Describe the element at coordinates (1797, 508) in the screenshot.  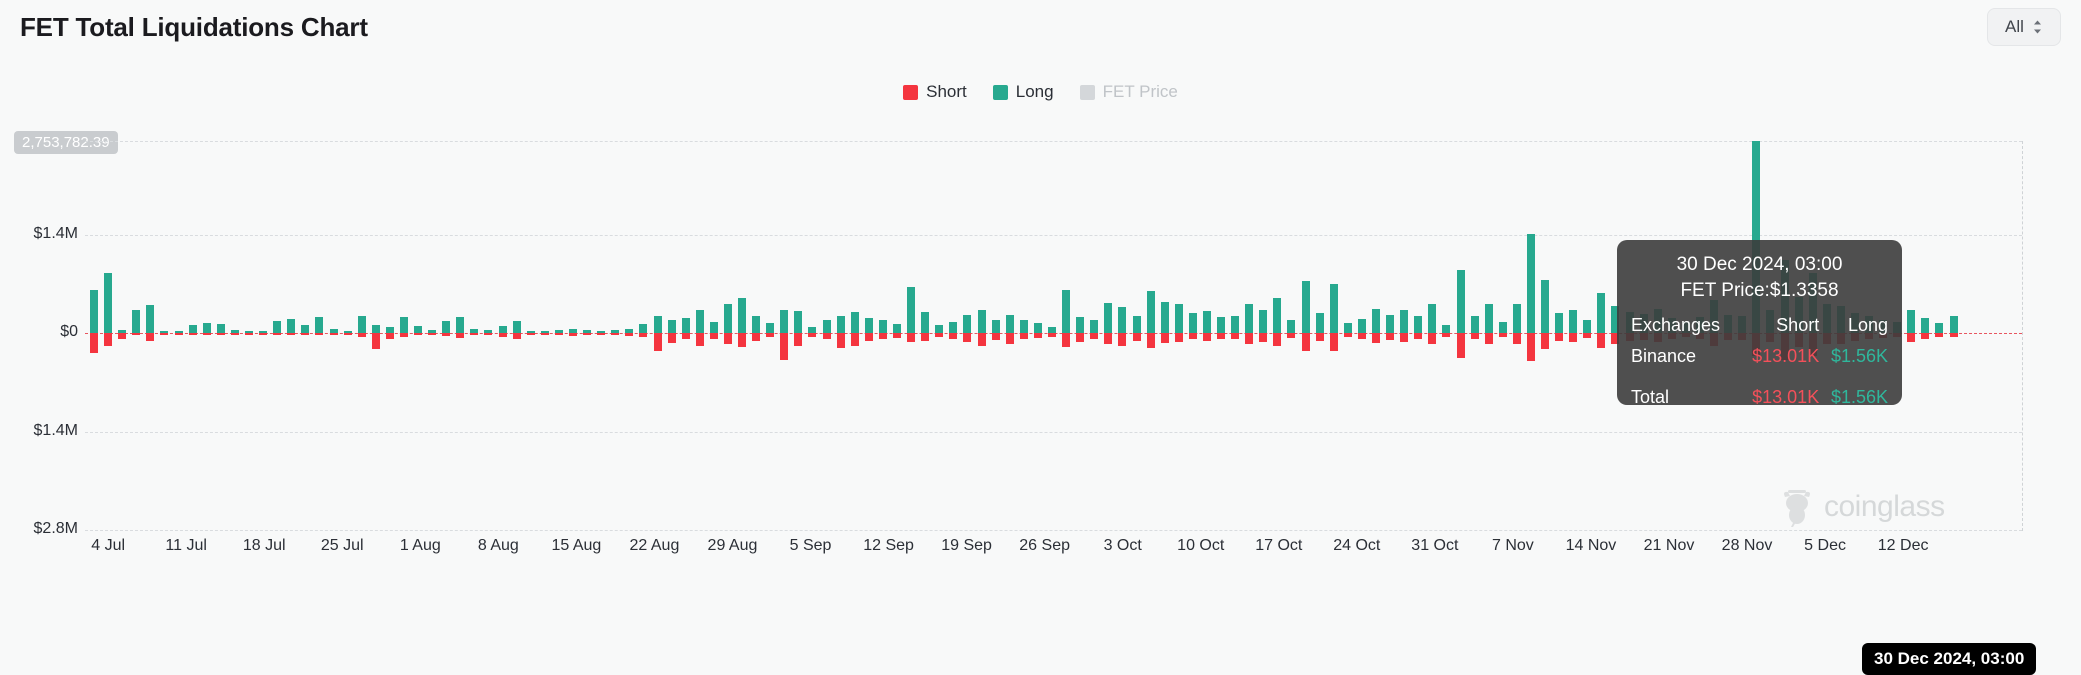
I see `coinglass-bull-icon` at that location.